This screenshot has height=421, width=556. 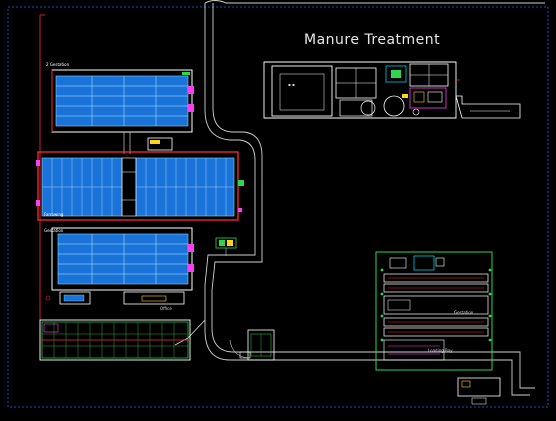 I want to click on right-lower-label: Loading Bay, so click(x=440, y=350).